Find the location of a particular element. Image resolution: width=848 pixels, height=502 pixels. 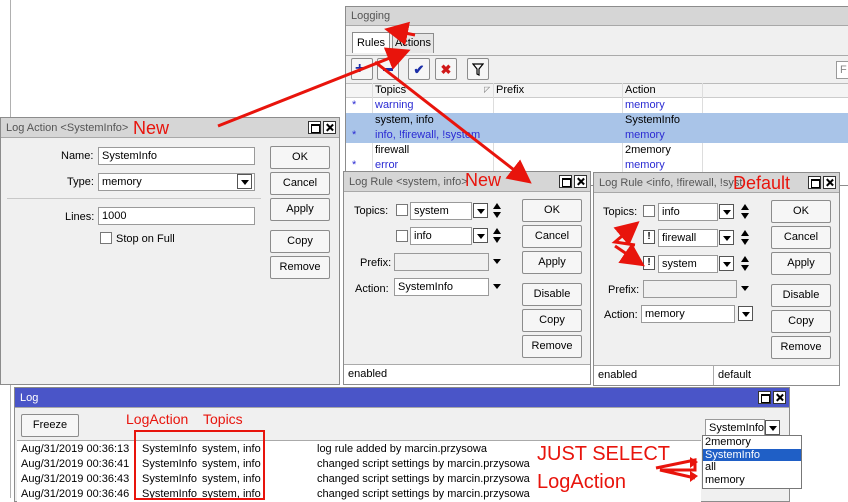

stop-on-full-checkbox is located at coordinates (106, 238).